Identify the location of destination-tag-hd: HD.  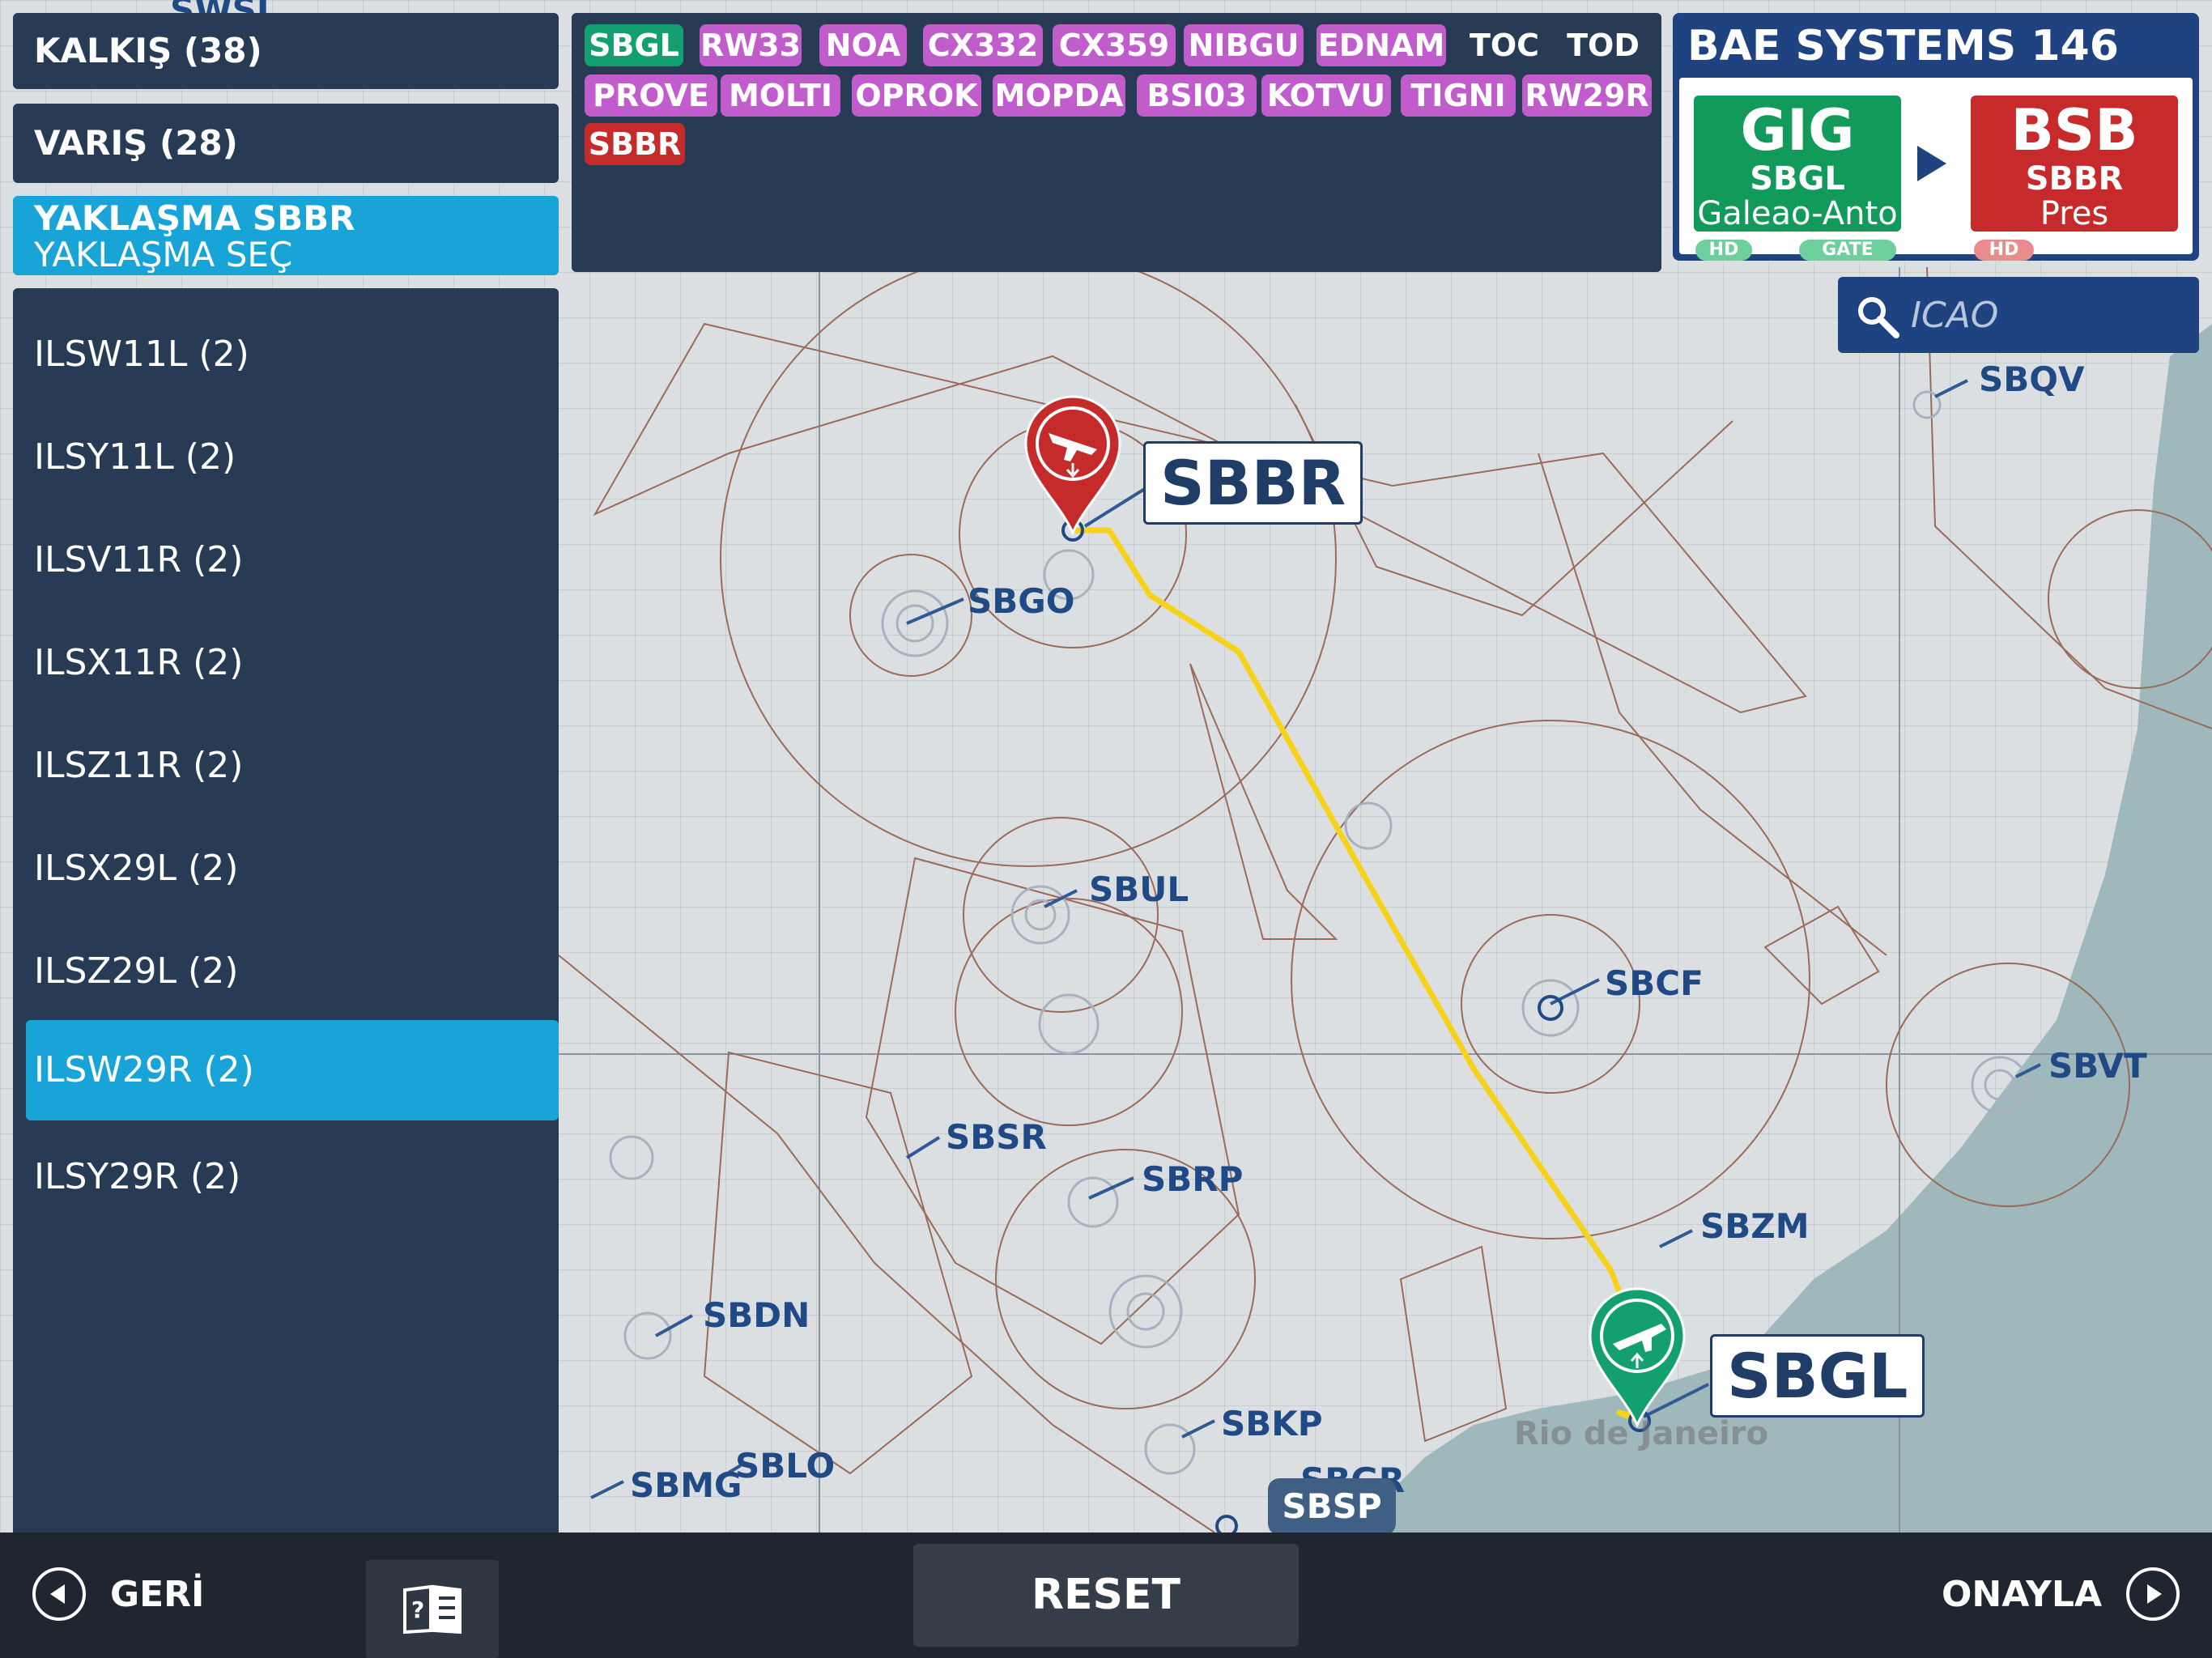
(2004, 250).